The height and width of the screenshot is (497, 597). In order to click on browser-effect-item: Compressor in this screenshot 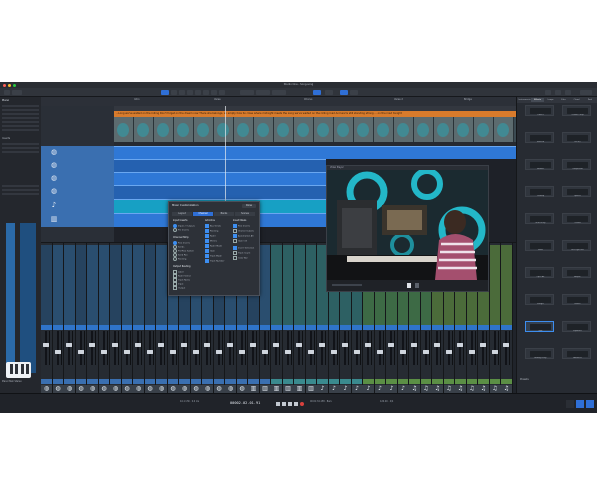, I will do `click(576, 164)`.